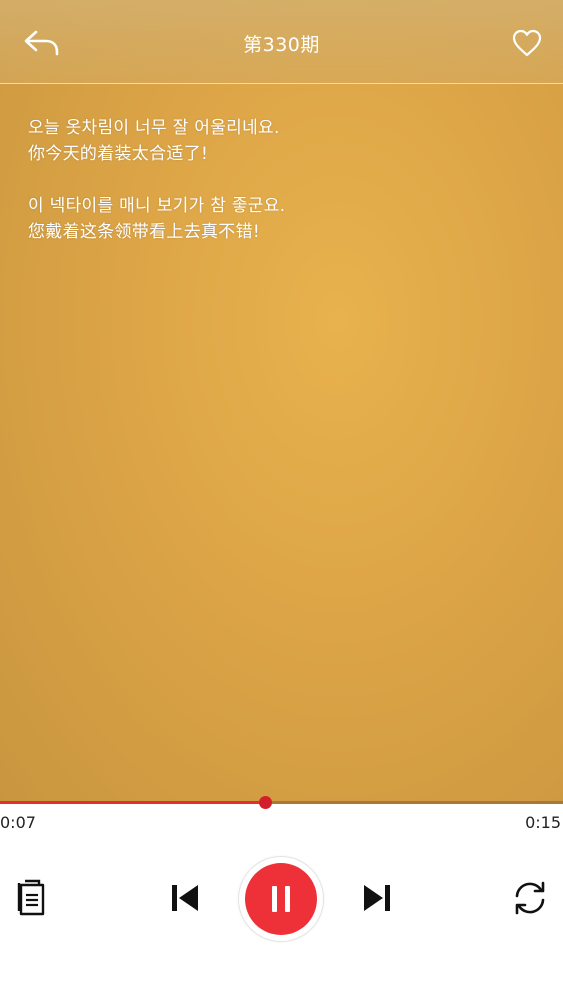  I want to click on pause-icon, so click(281, 899).